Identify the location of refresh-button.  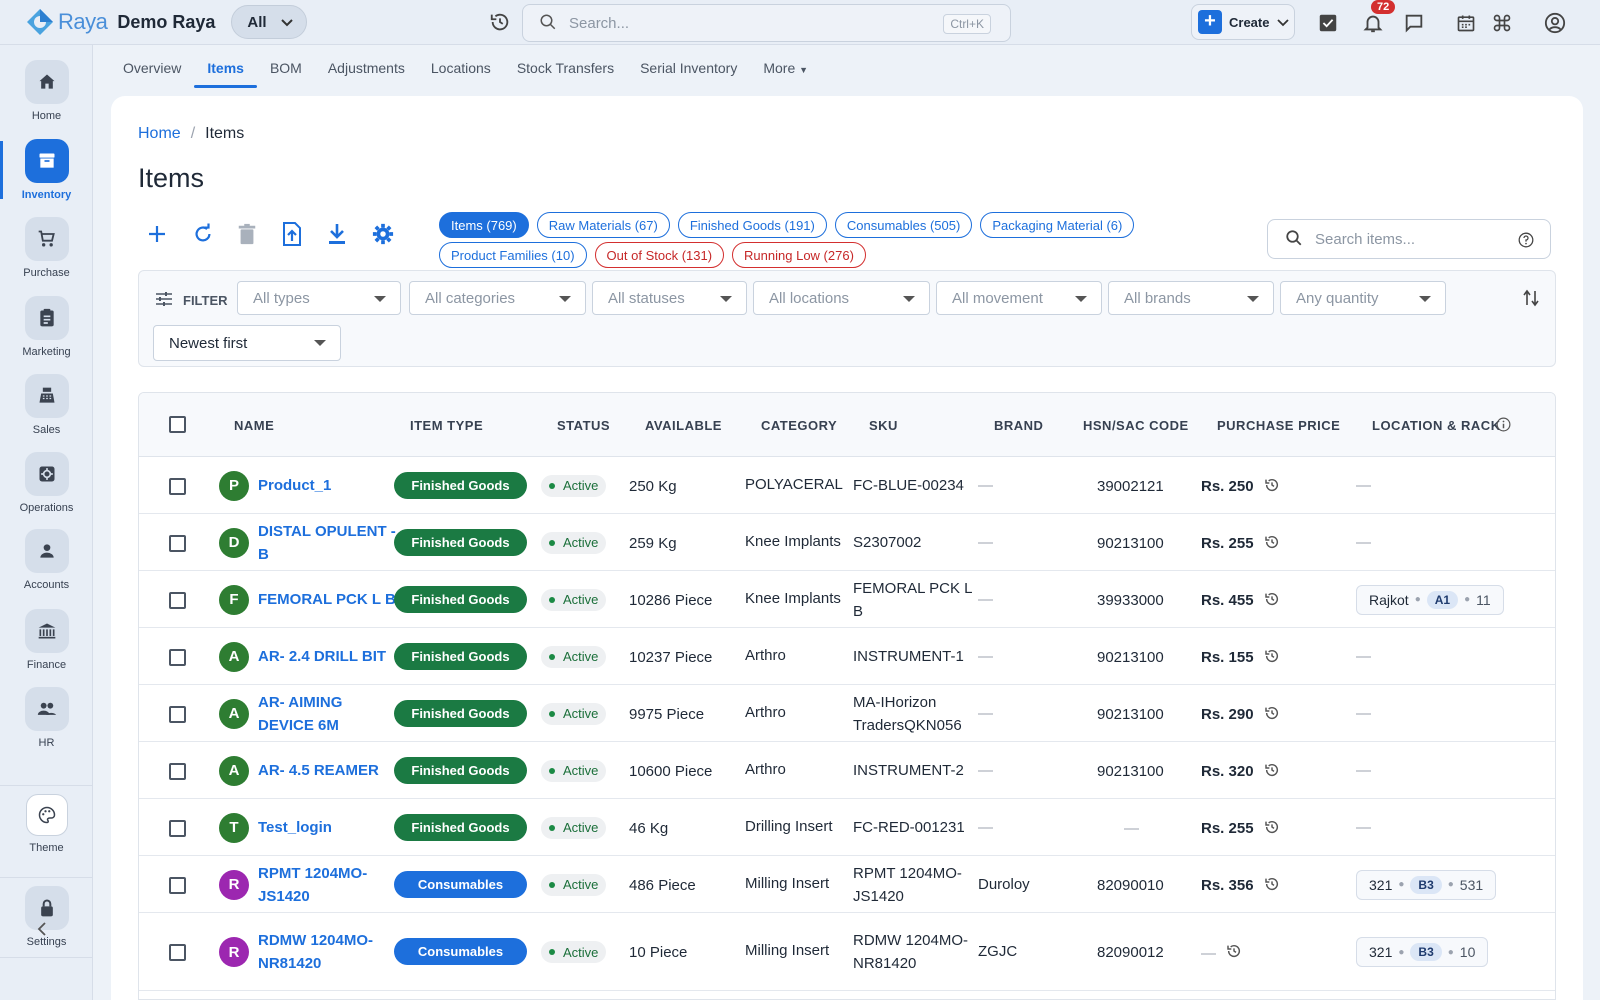
(214, 235).